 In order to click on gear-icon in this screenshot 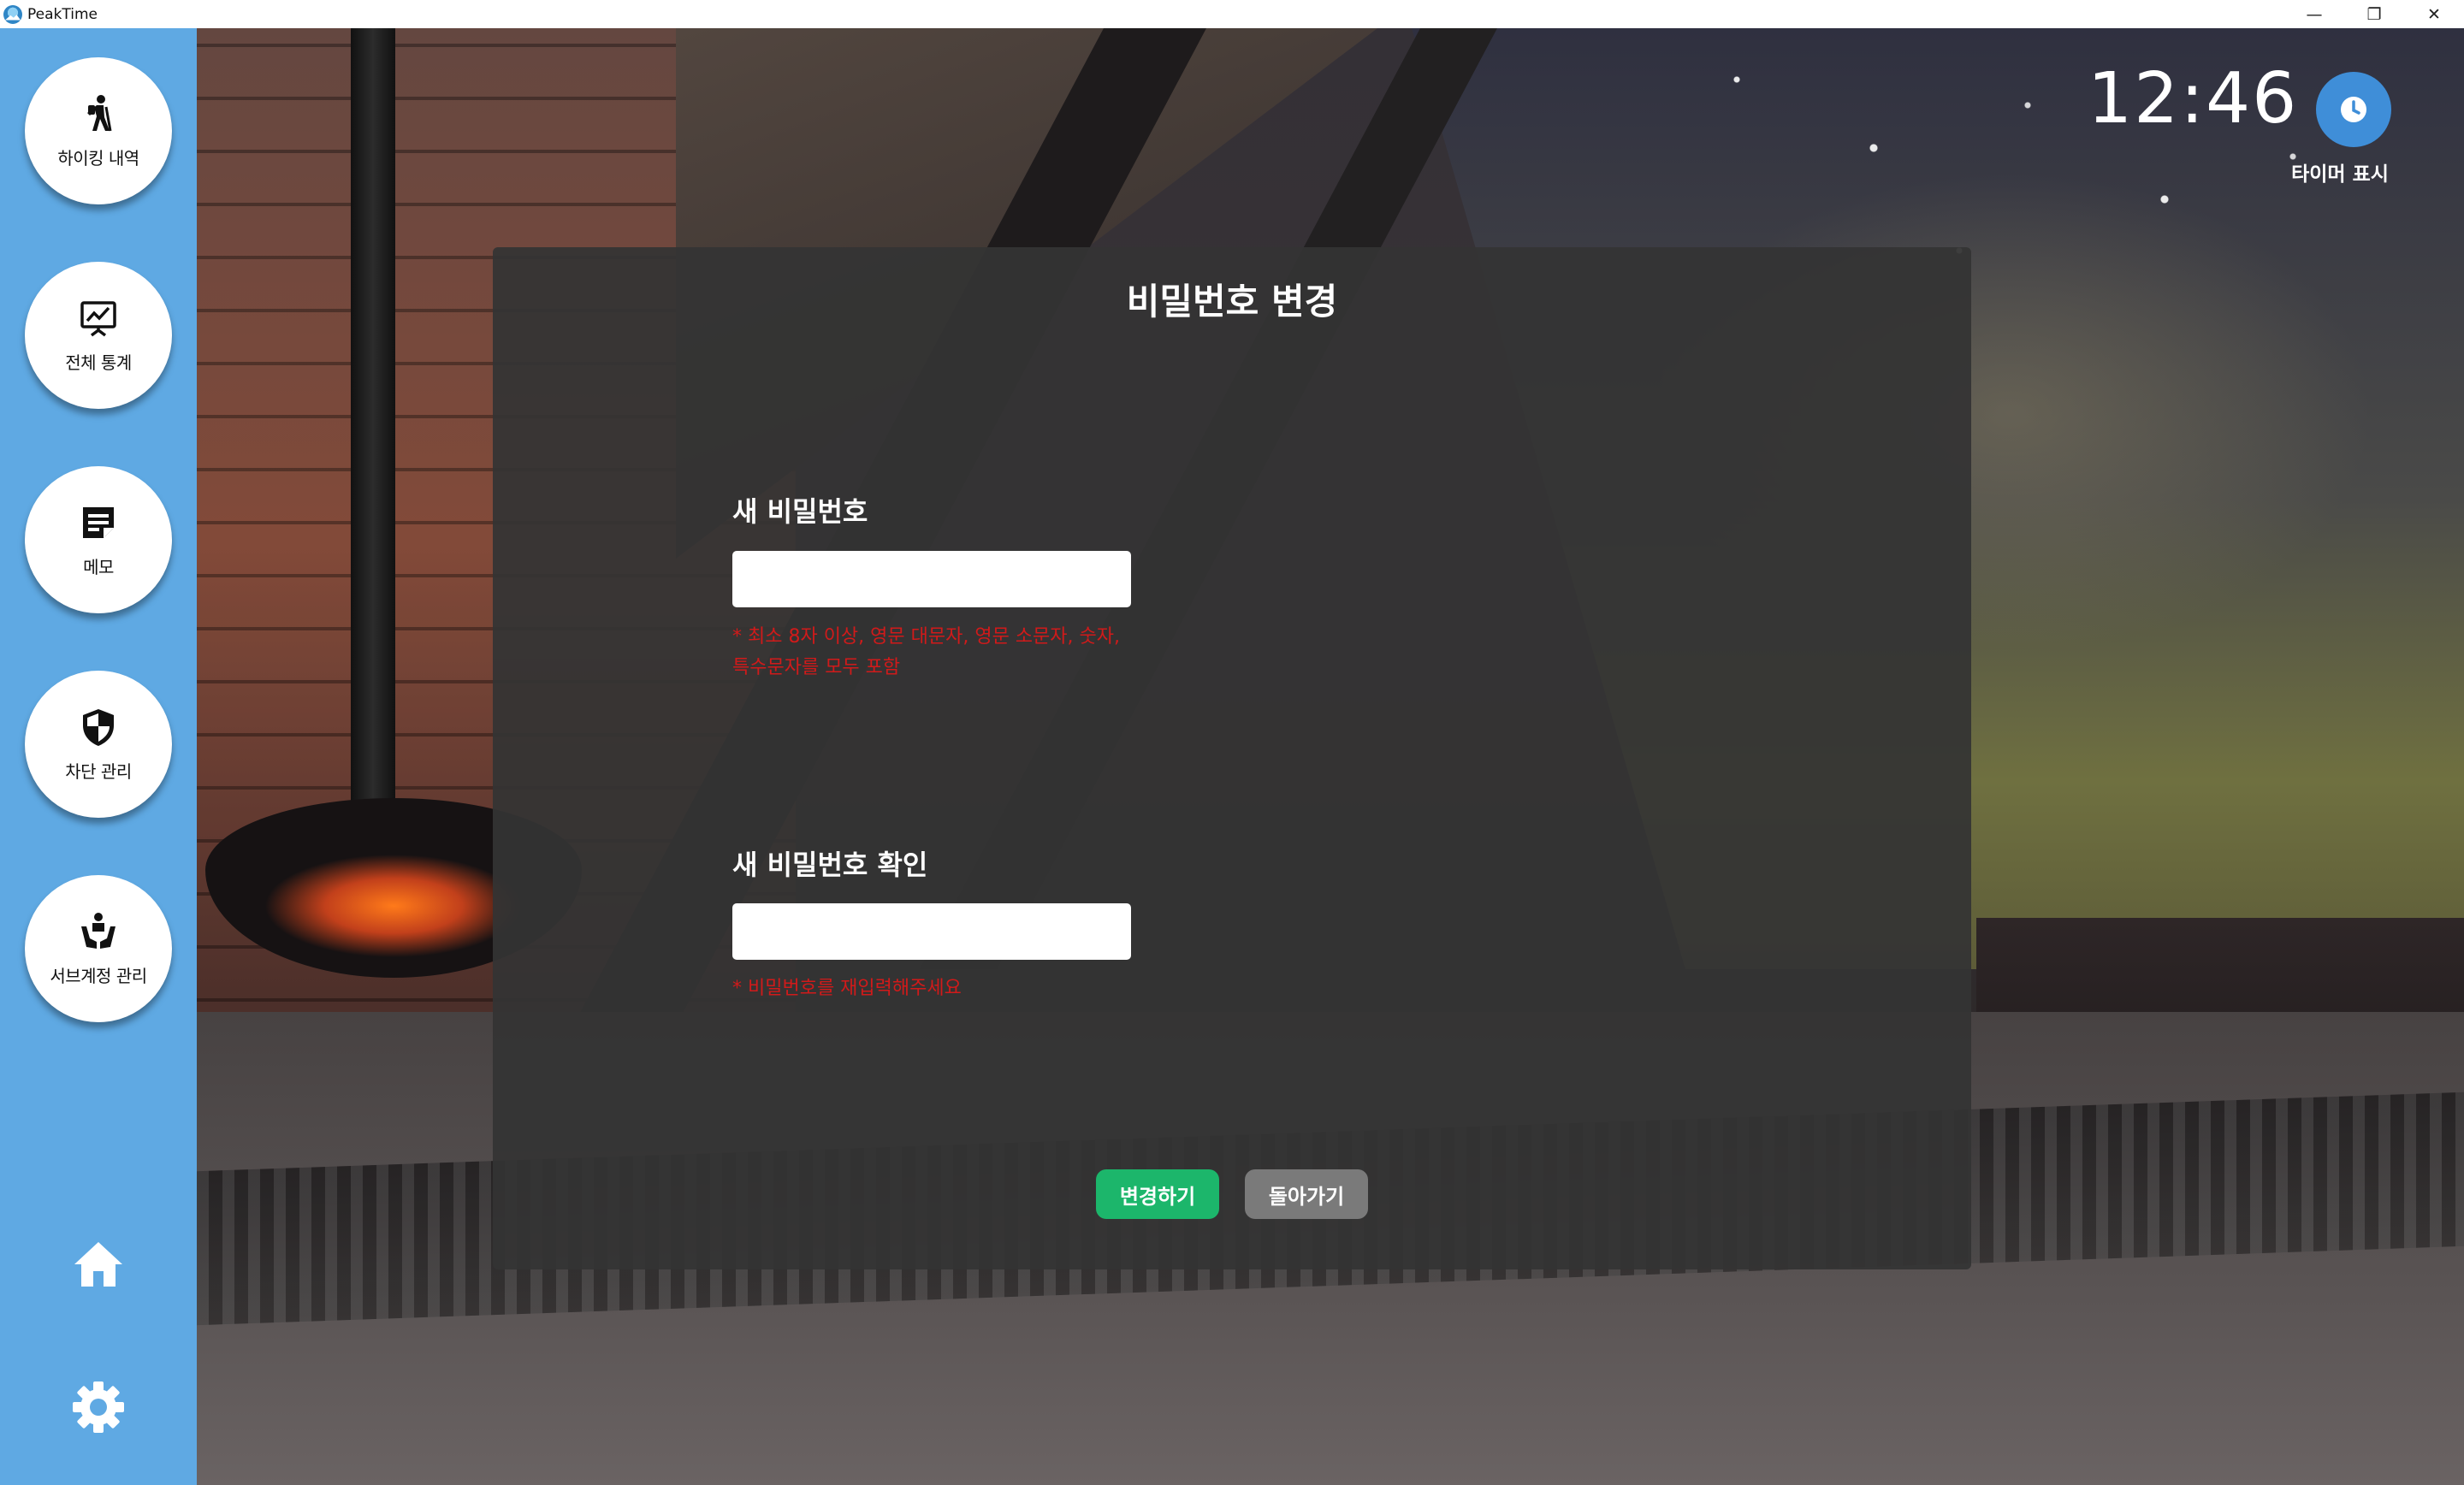, I will do `click(98, 1407)`.